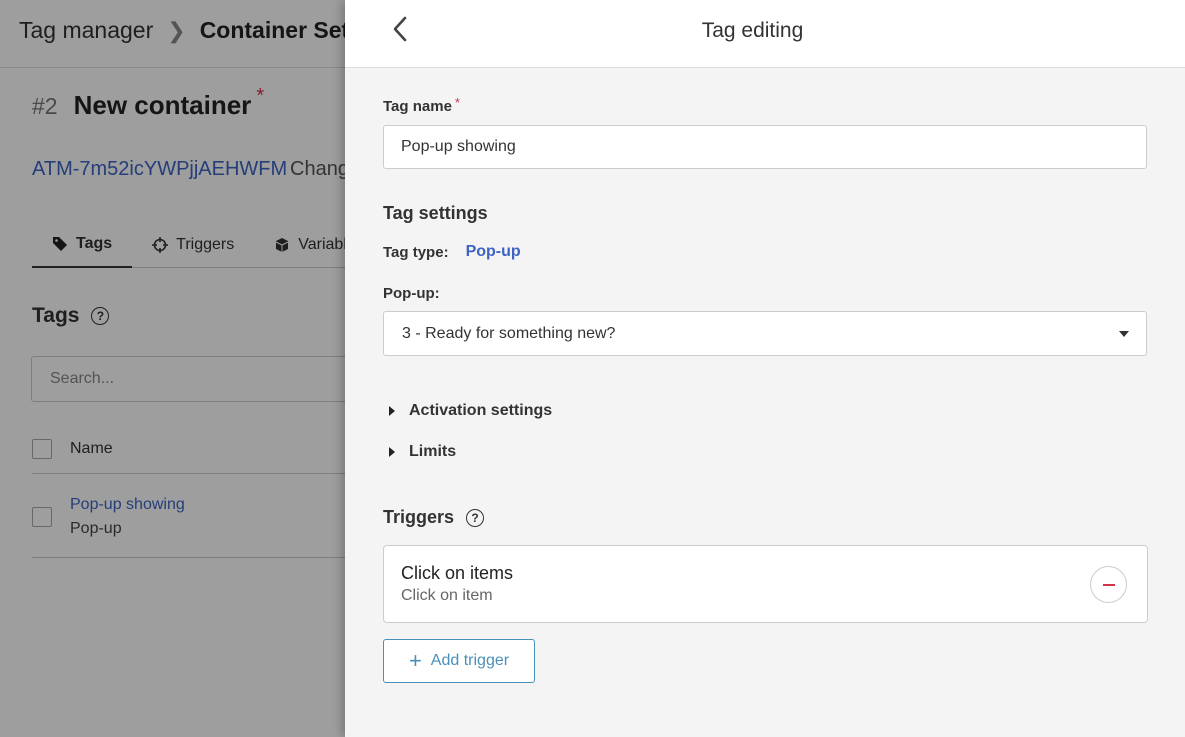 The height and width of the screenshot is (737, 1185). What do you see at coordinates (509, 333) in the screenshot?
I see `popup-selected-value: 3 - Ready for something new?` at bounding box center [509, 333].